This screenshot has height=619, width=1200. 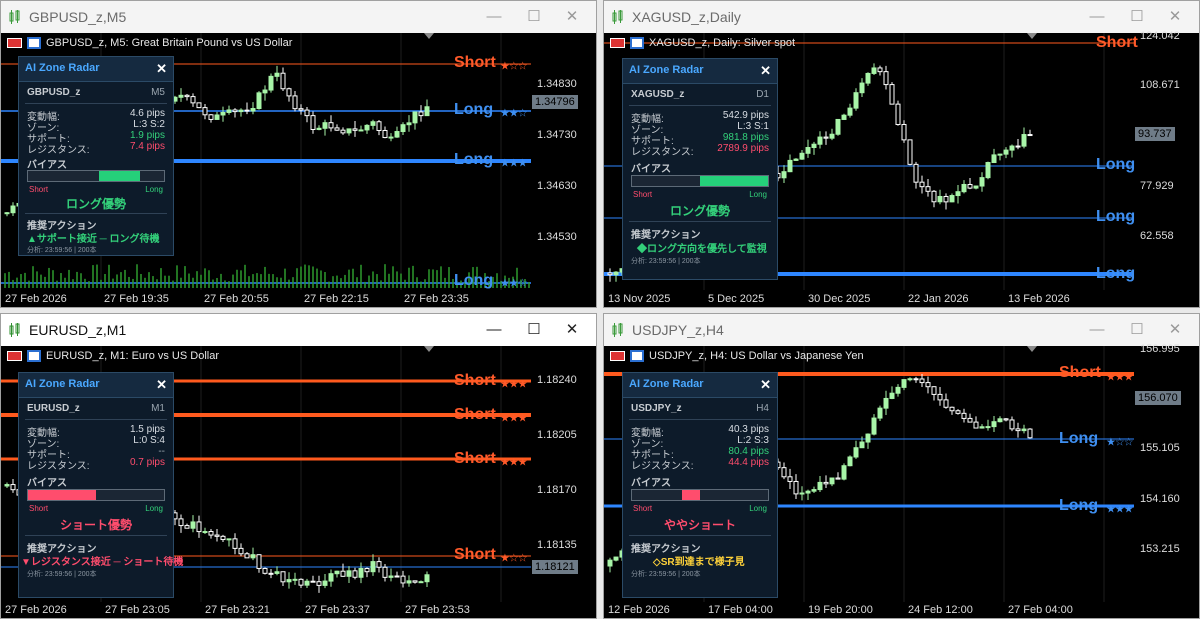 I want to click on level-stars: ★★☆, so click(x=514, y=113).